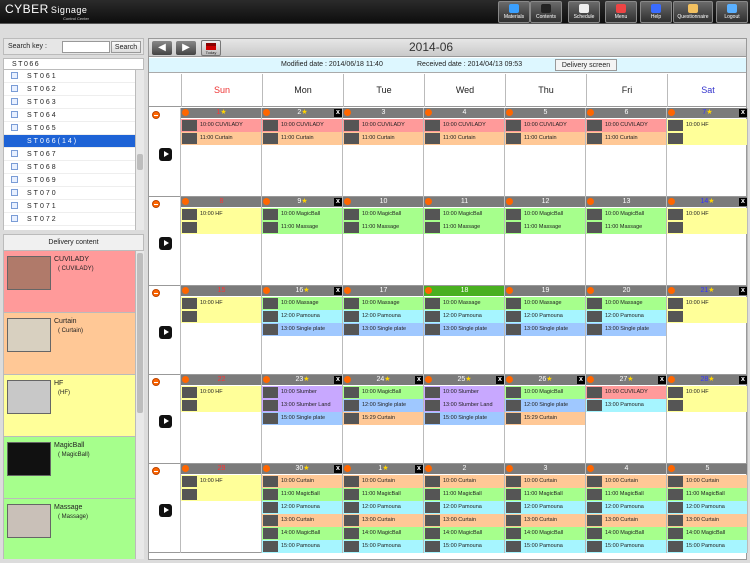  What do you see at coordinates (693, 12) in the screenshot?
I see `nav-questionnaire-button: Questionnaire` at bounding box center [693, 12].